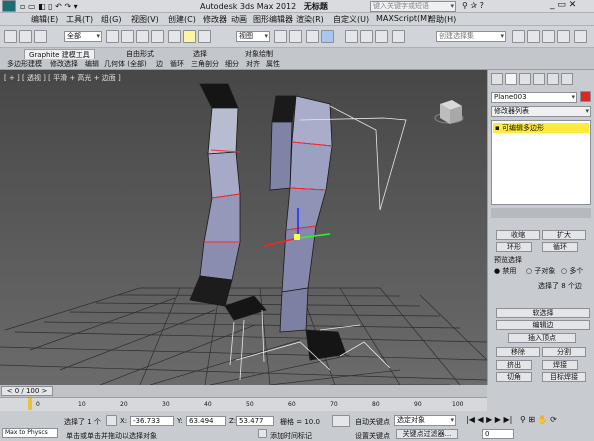 The image size is (594, 441). Describe the element at coordinates (92, 64) in the screenshot. I see `sub-edit: 编辑` at that location.